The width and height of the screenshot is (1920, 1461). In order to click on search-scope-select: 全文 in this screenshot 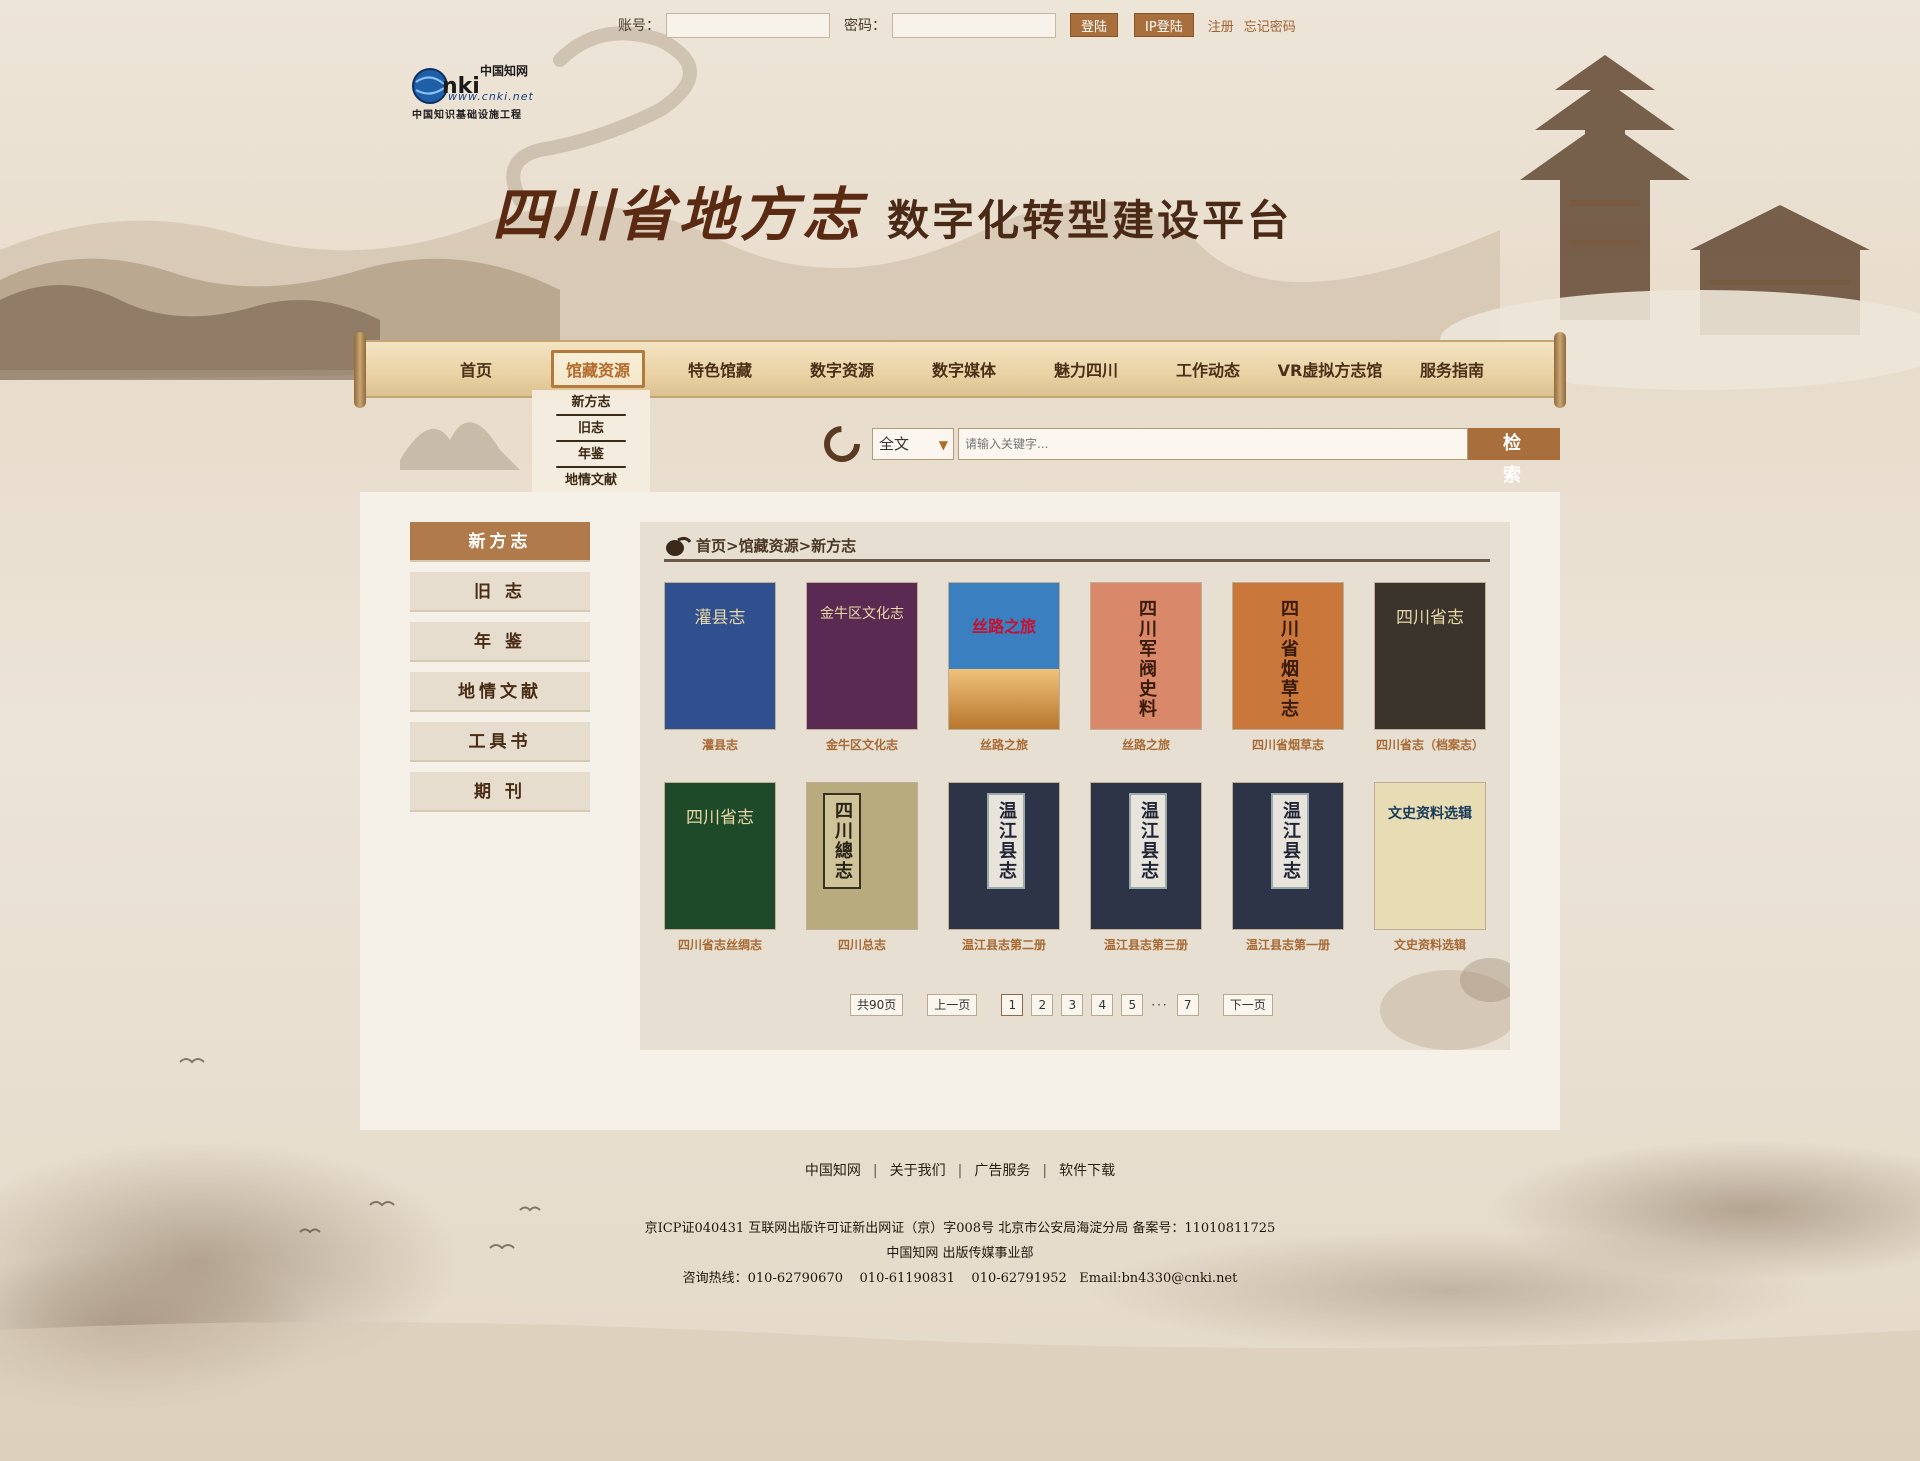, I will do `click(913, 444)`.